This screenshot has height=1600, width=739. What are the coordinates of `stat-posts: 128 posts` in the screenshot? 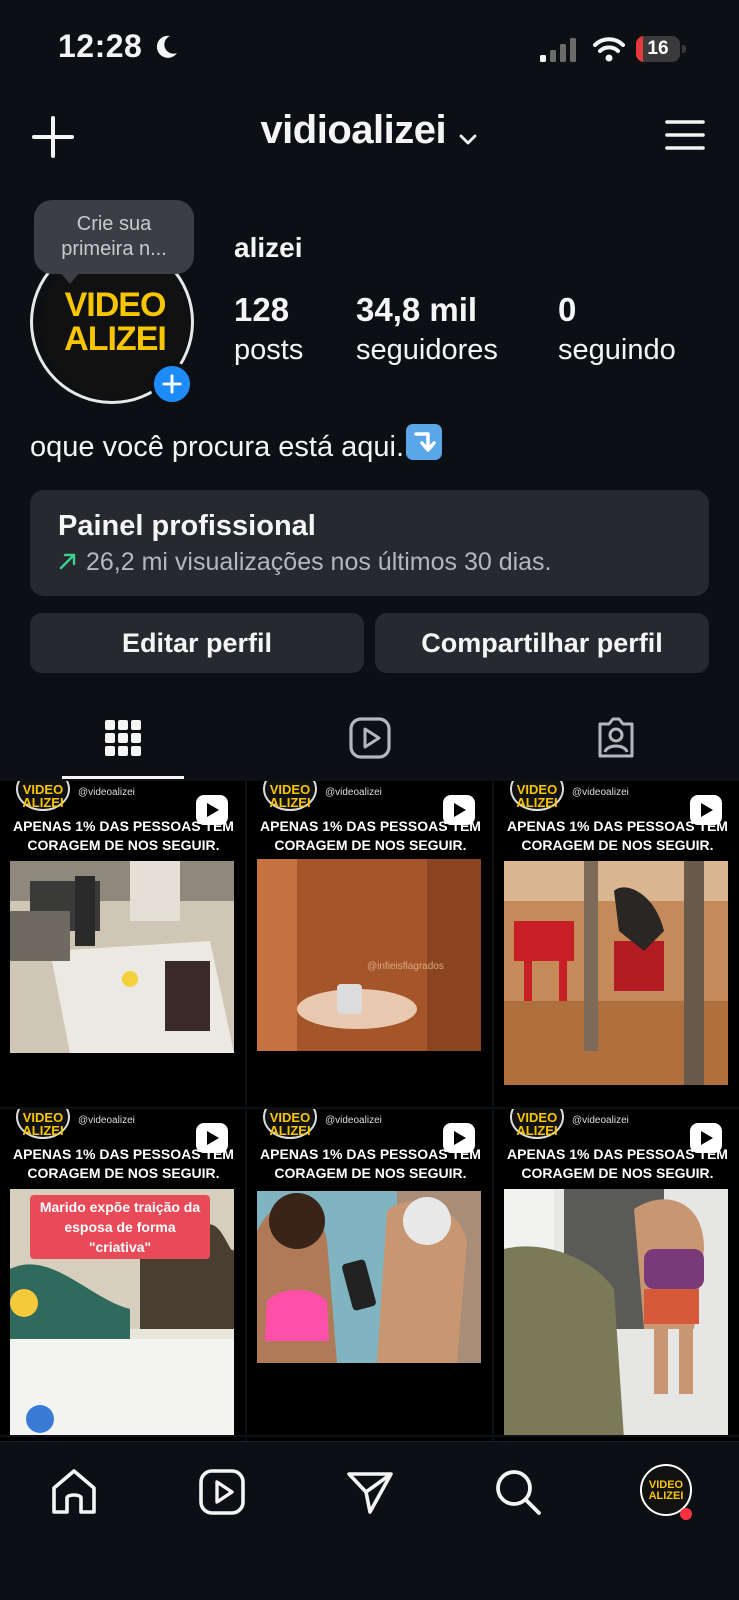 It's located at (268, 330).